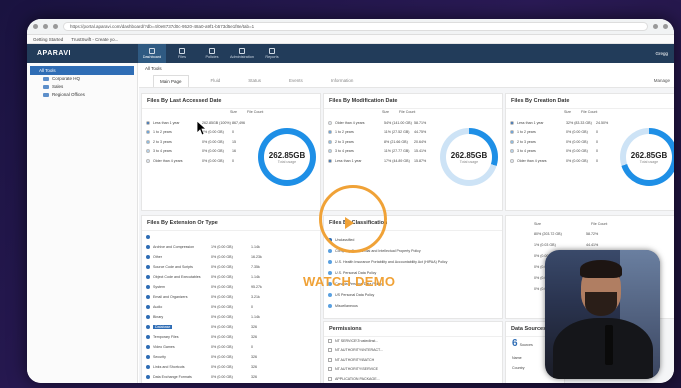 Image resolution: width=681 pixels, height=388 pixels. What do you see at coordinates (208, 357) in the screenshot?
I see `extension-row: Security 0% (0.00 GB) 326` at bounding box center [208, 357].